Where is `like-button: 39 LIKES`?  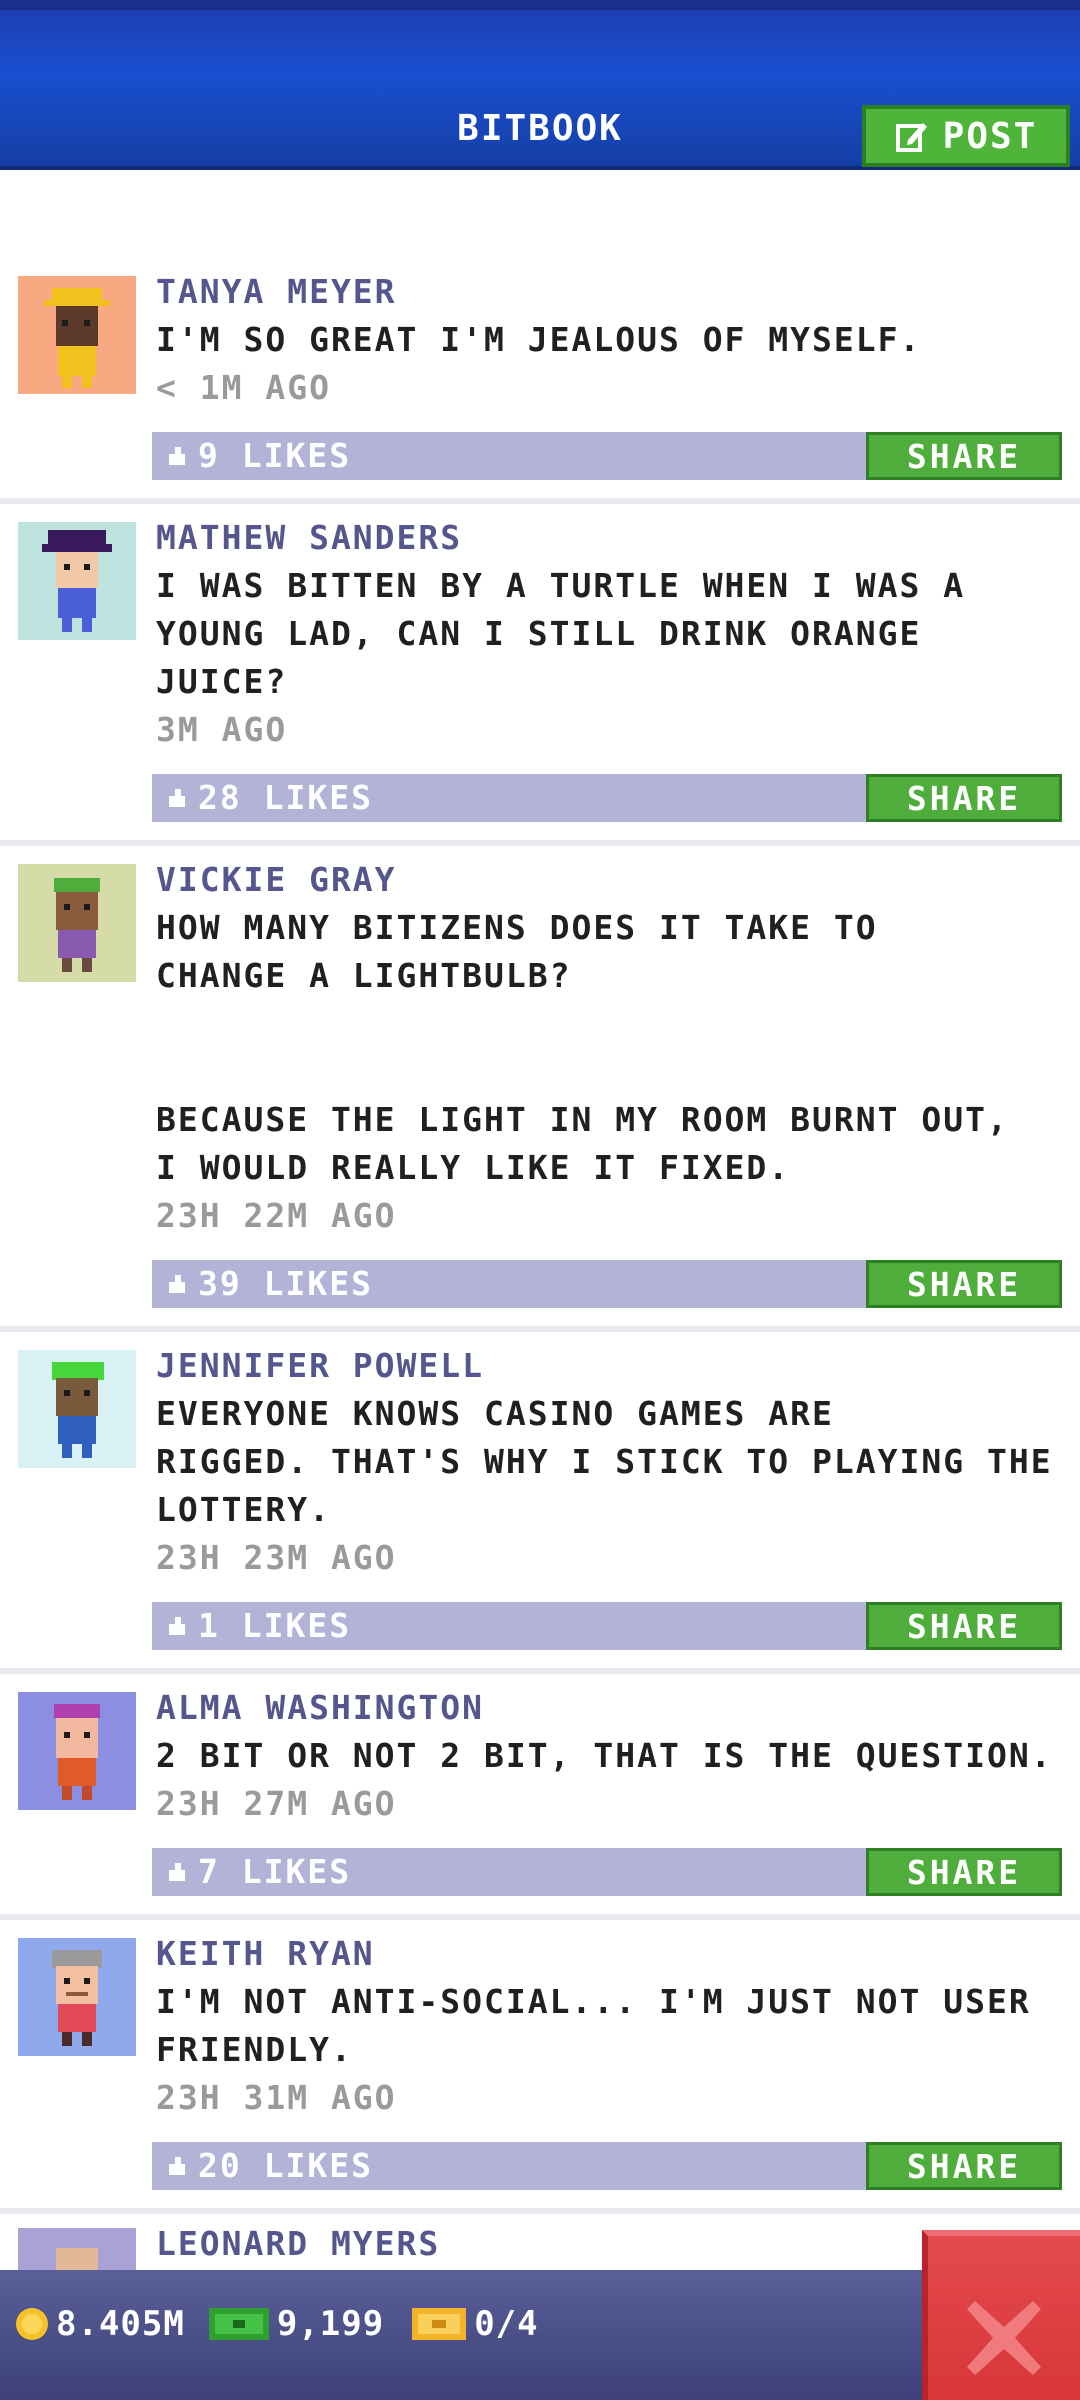
like-button: 39 LIKES is located at coordinates (269, 1284).